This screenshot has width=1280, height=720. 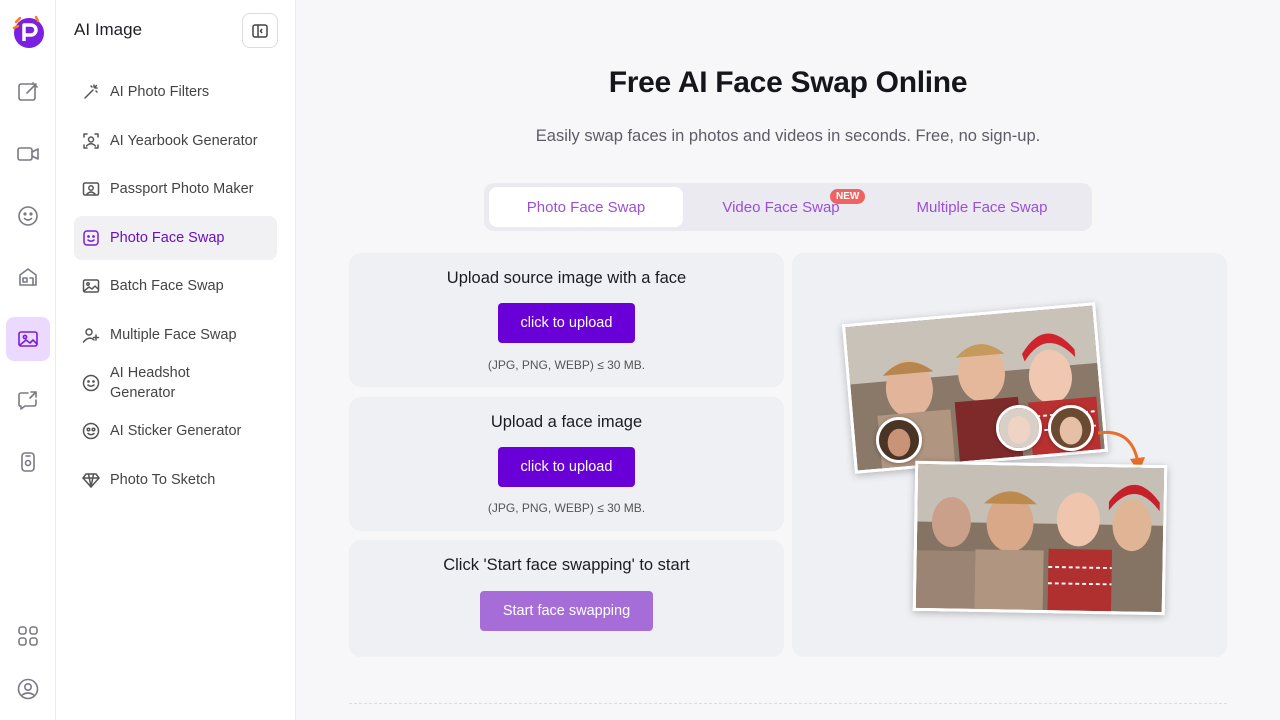 I want to click on tab-photo-face-swap: Photo Face Swap, so click(x=586, y=207).